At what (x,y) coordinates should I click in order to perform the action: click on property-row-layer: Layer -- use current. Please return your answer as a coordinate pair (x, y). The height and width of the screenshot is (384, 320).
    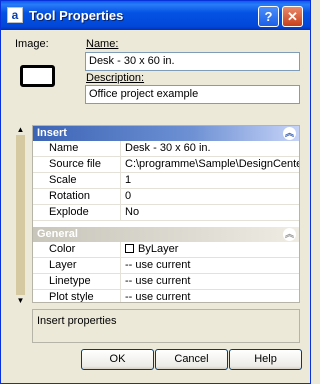
    Looking at the image, I should click on (166, 266).